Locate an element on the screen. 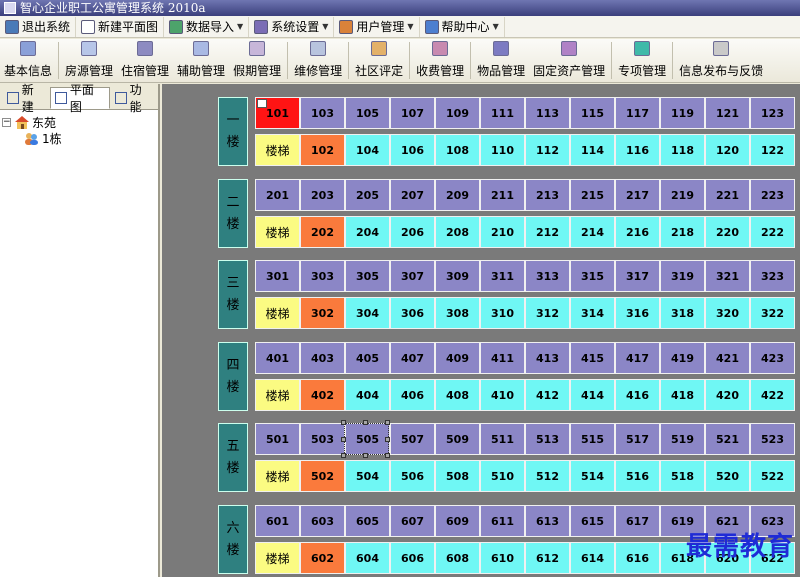  room-cell: 406 is located at coordinates (412, 395).